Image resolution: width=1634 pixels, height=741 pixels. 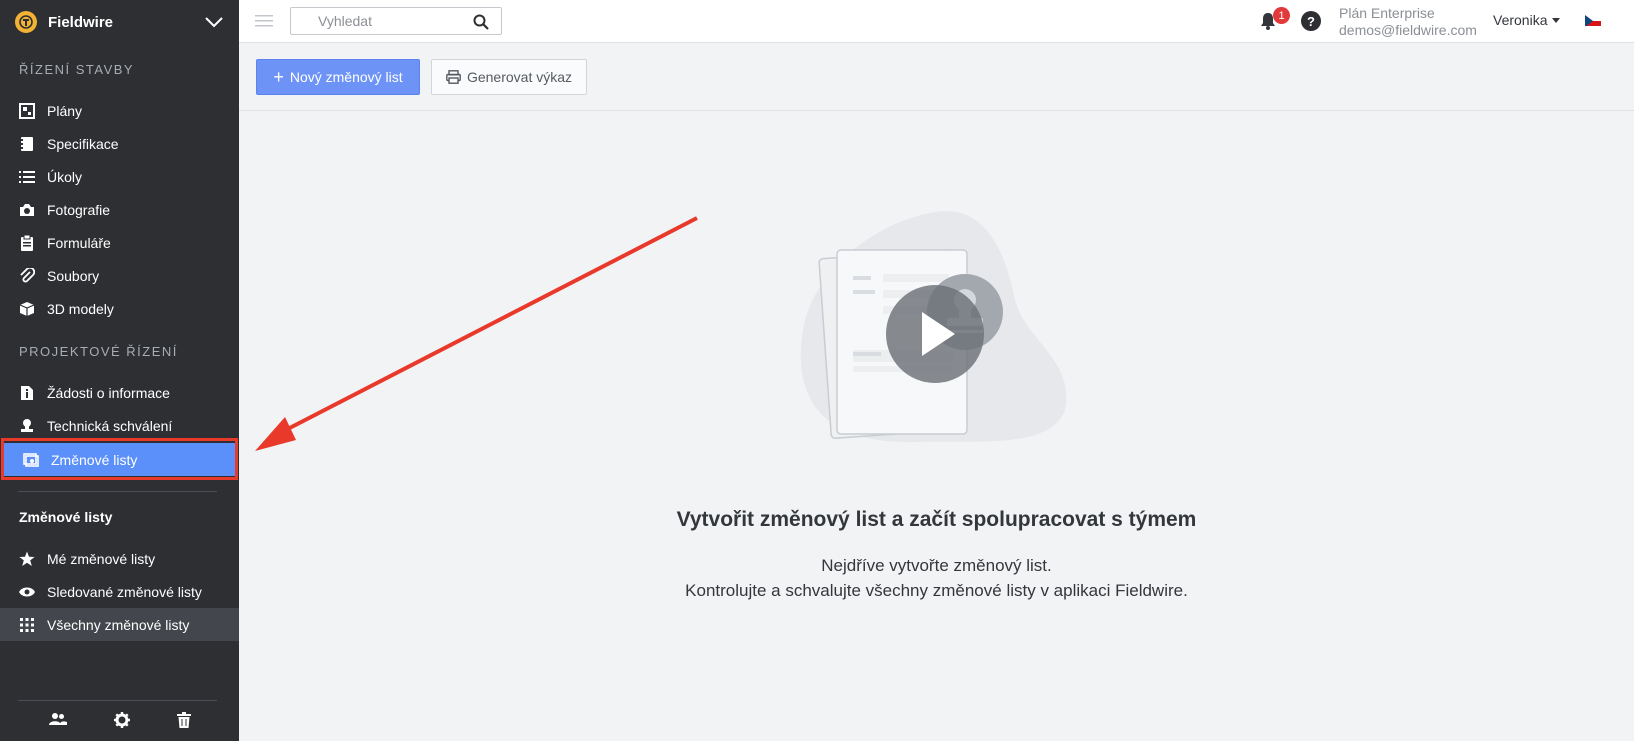 What do you see at coordinates (278, 77) in the screenshot?
I see `plus-icon: +` at bounding box center [278, 77].